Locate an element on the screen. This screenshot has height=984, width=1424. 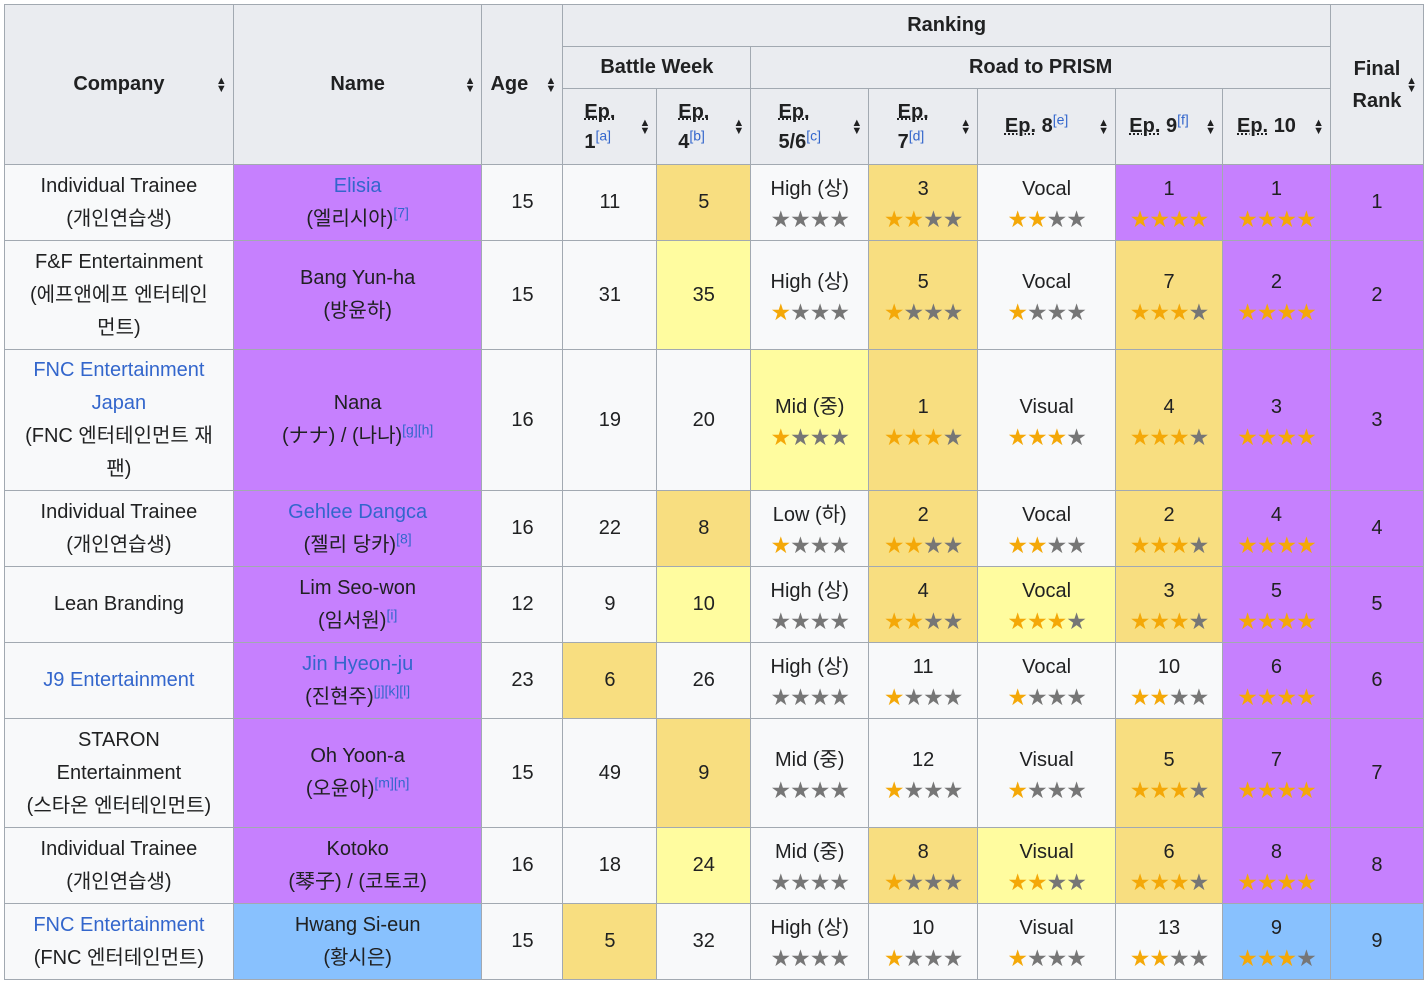
reference-link: [i] is located at coordinates (391, 614).